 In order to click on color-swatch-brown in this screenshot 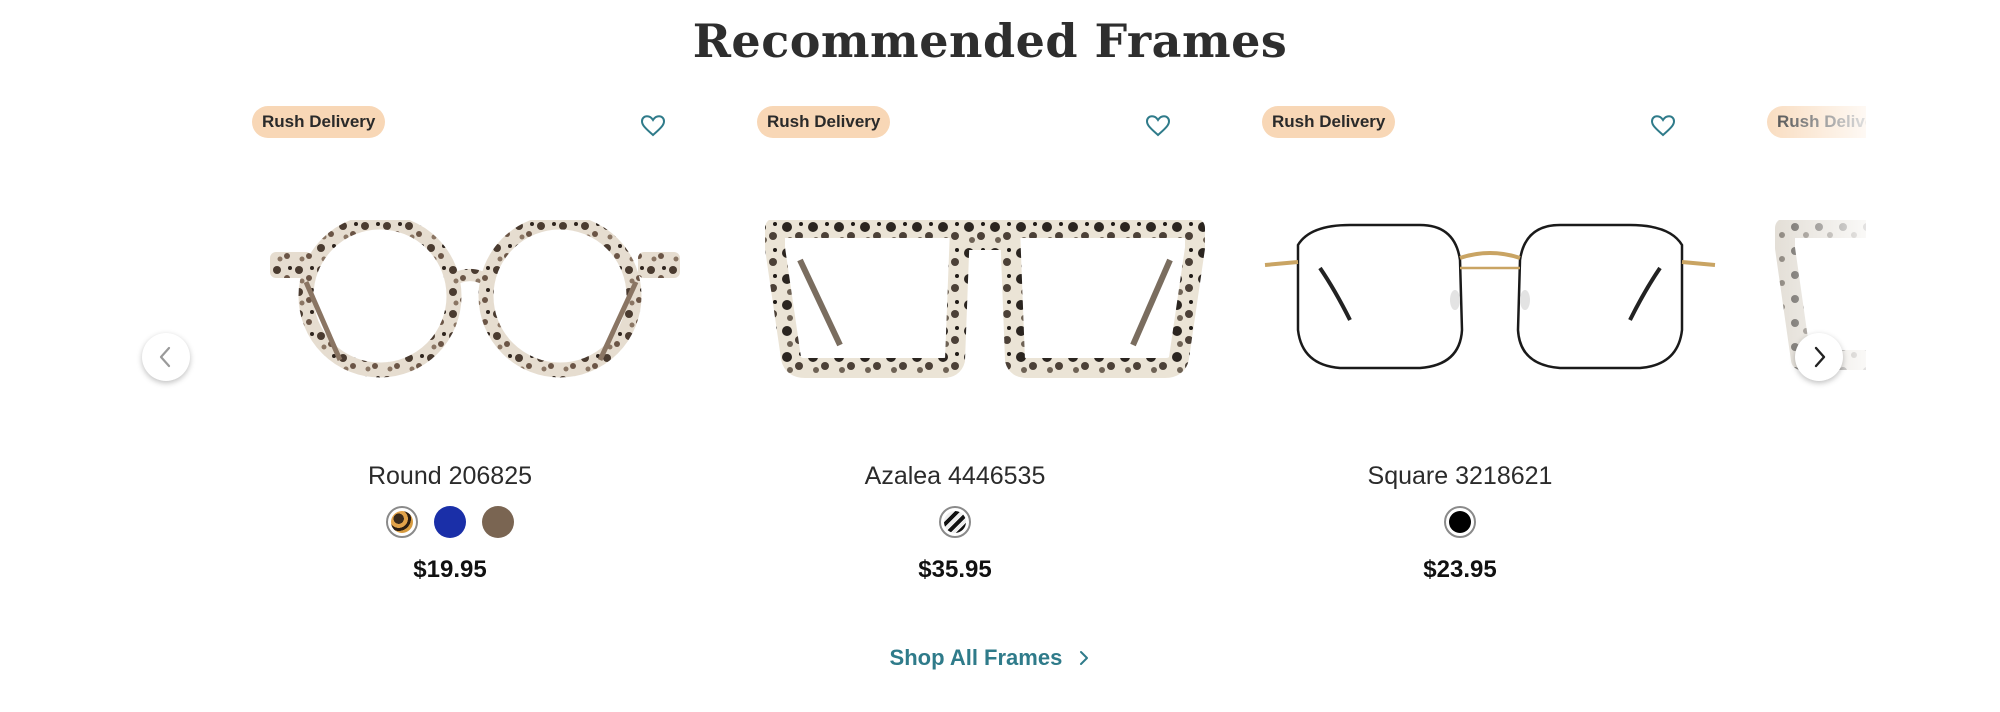, I will do `click(498, 522)`.